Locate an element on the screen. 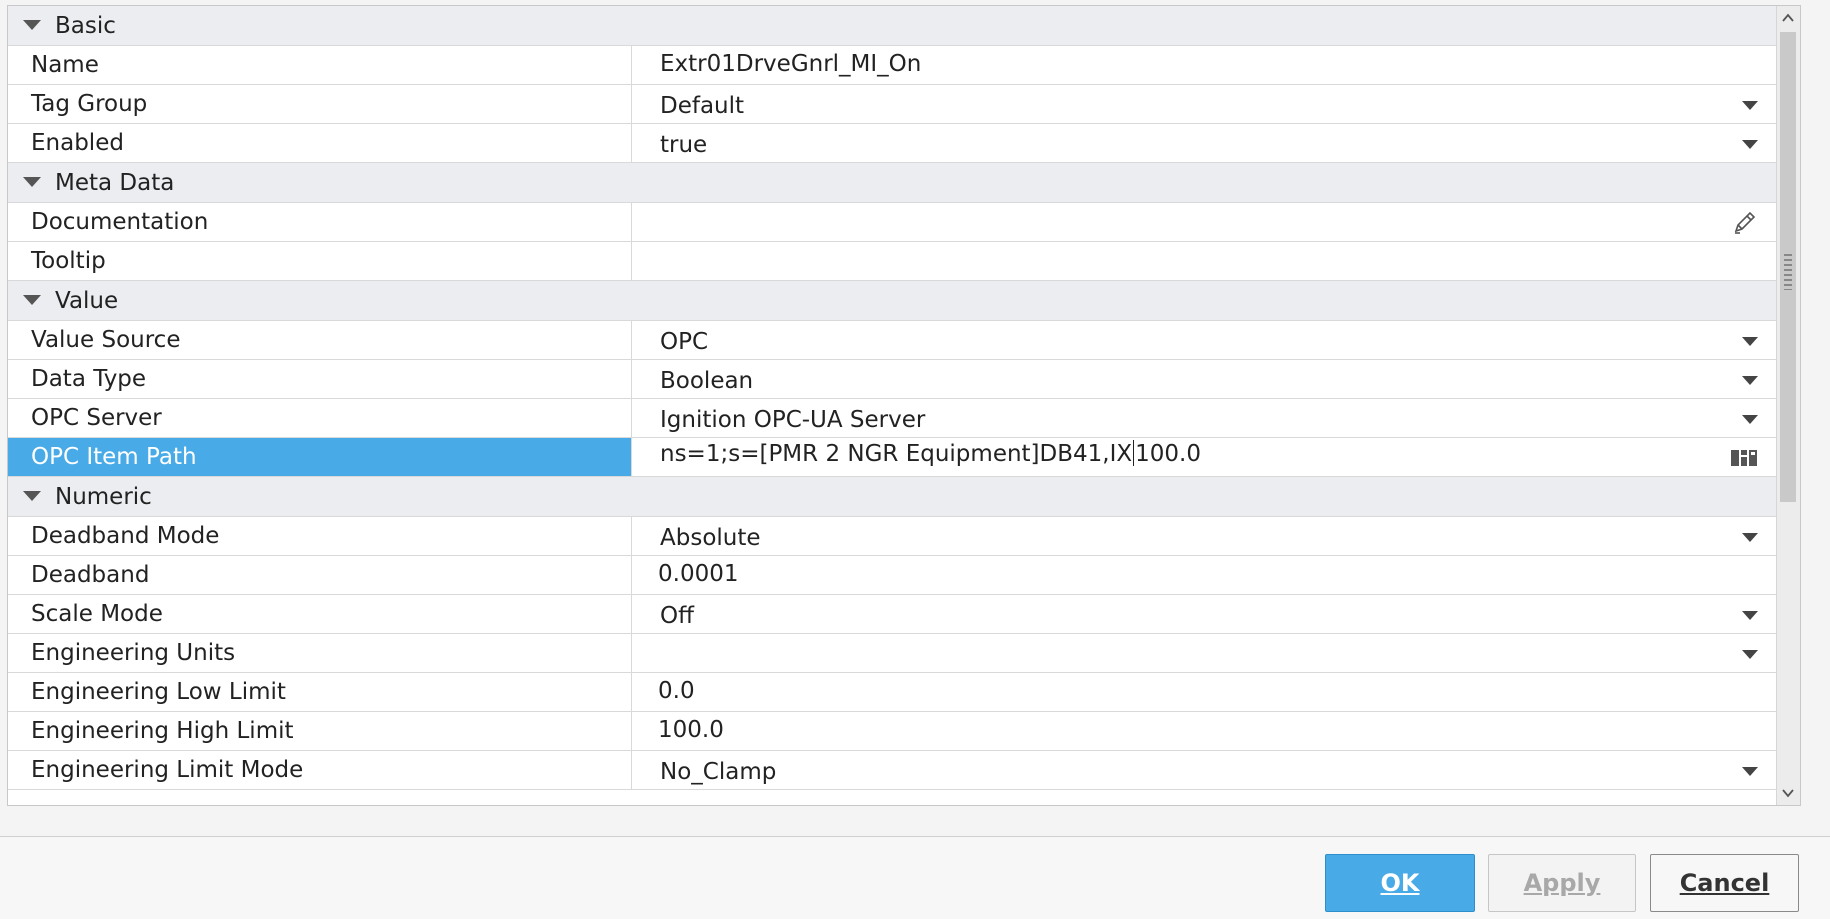  property-label-cell: OPC Item Path is located at coordinates (320, 457).